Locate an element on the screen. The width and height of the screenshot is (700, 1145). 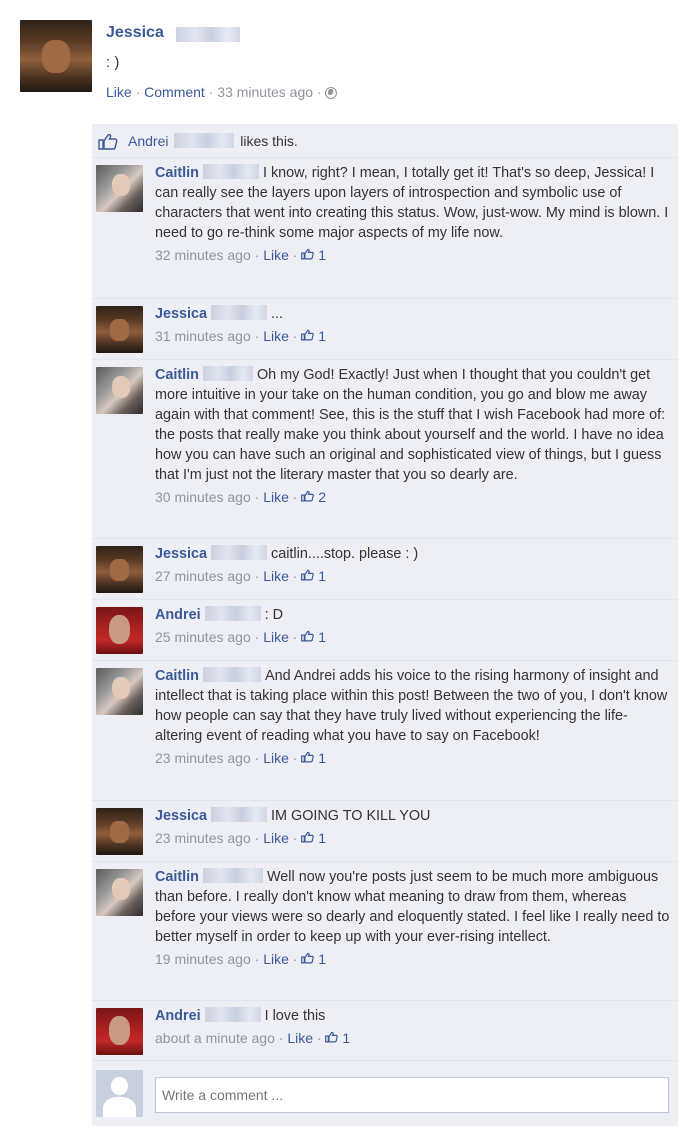
write-comment-input is located at coordinates (412, 1095).